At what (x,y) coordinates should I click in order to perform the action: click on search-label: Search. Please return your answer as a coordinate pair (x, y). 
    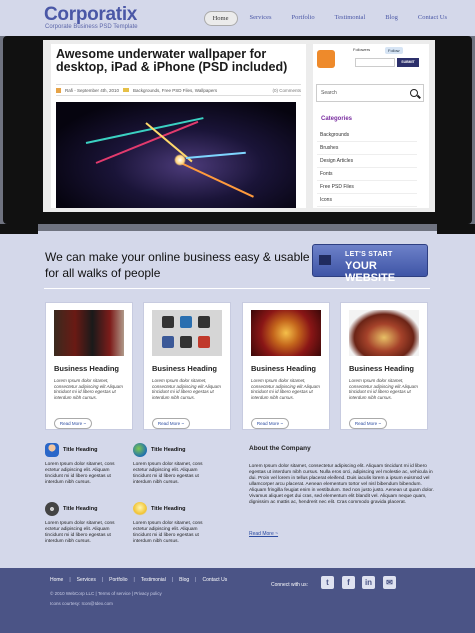
    Looking at the image, I should click on (329, 93).